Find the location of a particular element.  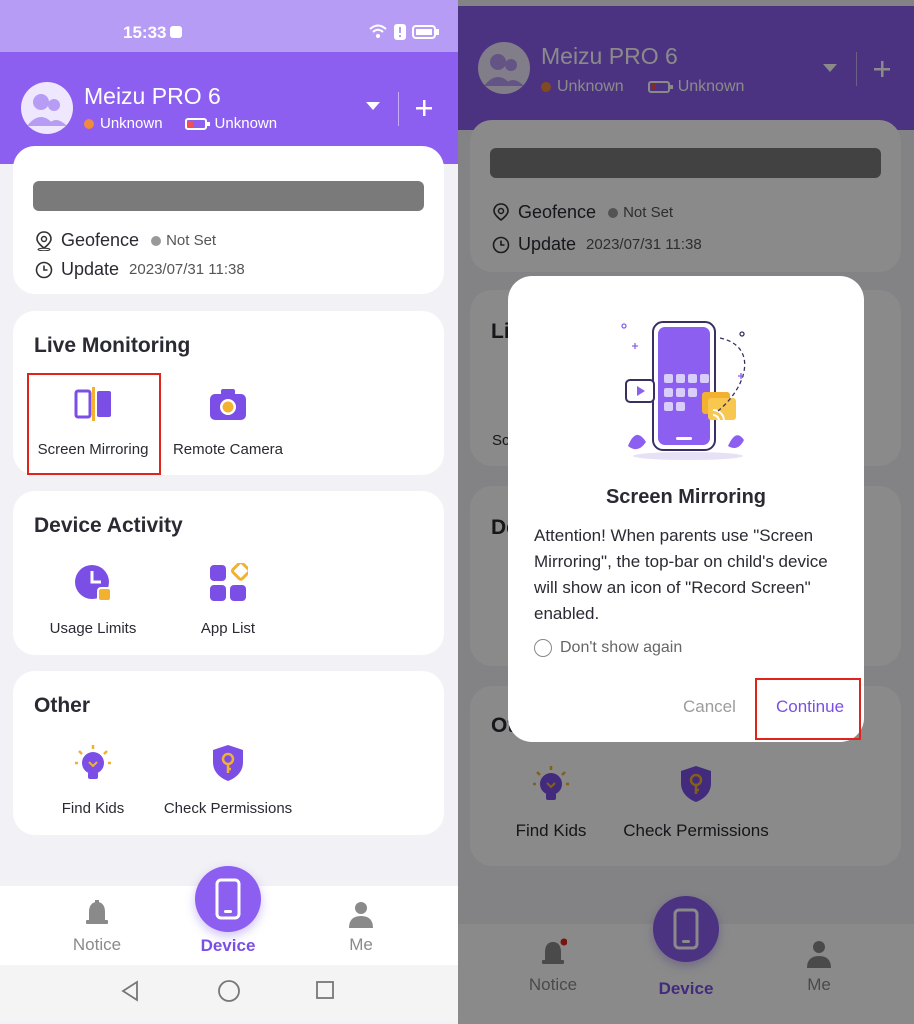

device-name: Meizu PRO 6 is located at coordinates (152, 96).